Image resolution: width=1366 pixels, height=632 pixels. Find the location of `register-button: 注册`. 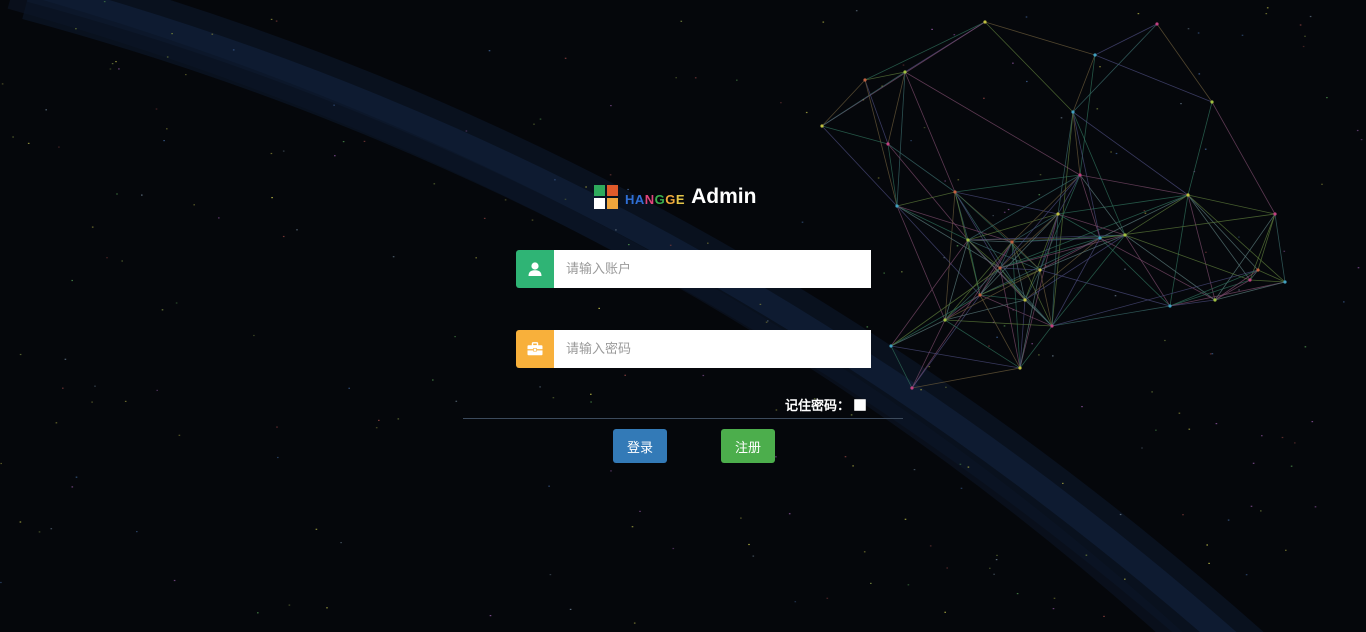

register-button: 注册 is located at coordinates (748, 446).